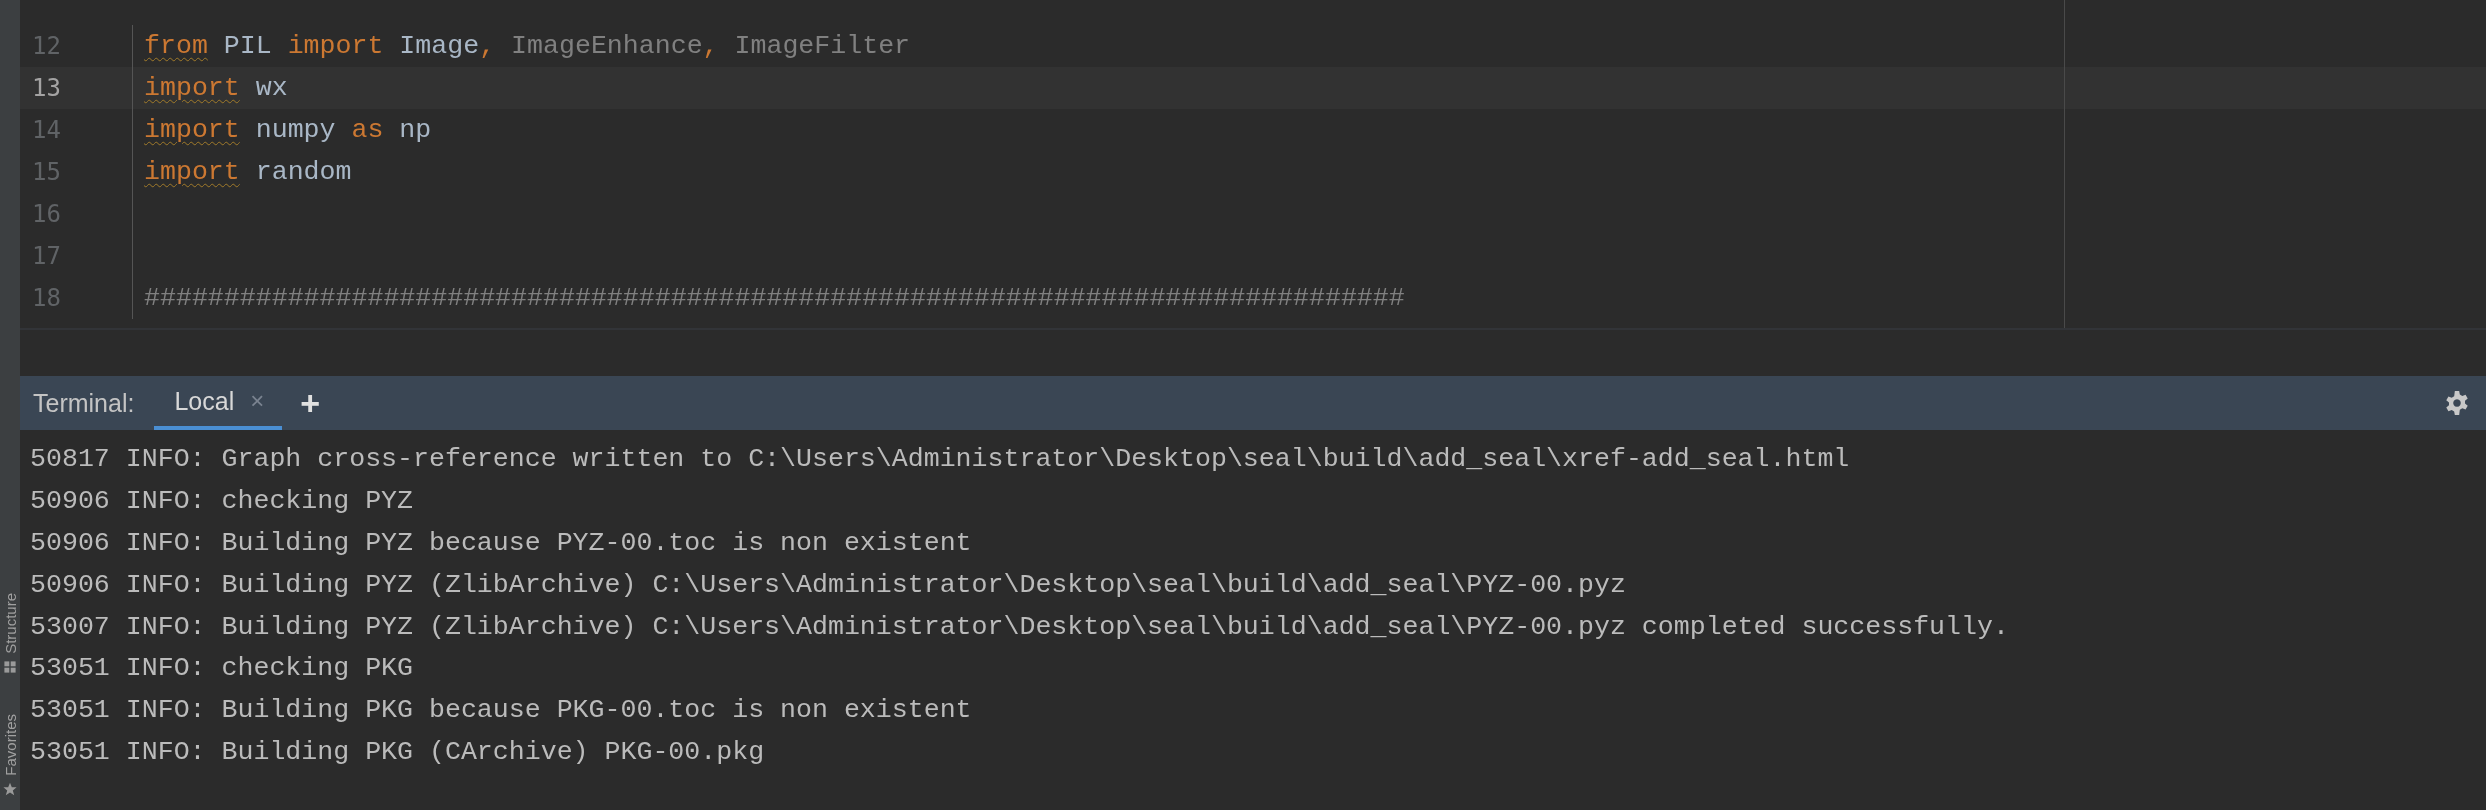 This screenshot has height=810, width=2486. Describe the element at coordinates (828, 585) in the screenshot. I see `terminal-output-line: 50906 INFO: Building PYZ (ZlibArchive) C:\Users\Administrator\Desktop\seal\build\add_seal\PYZ-00.pyz` at that location.